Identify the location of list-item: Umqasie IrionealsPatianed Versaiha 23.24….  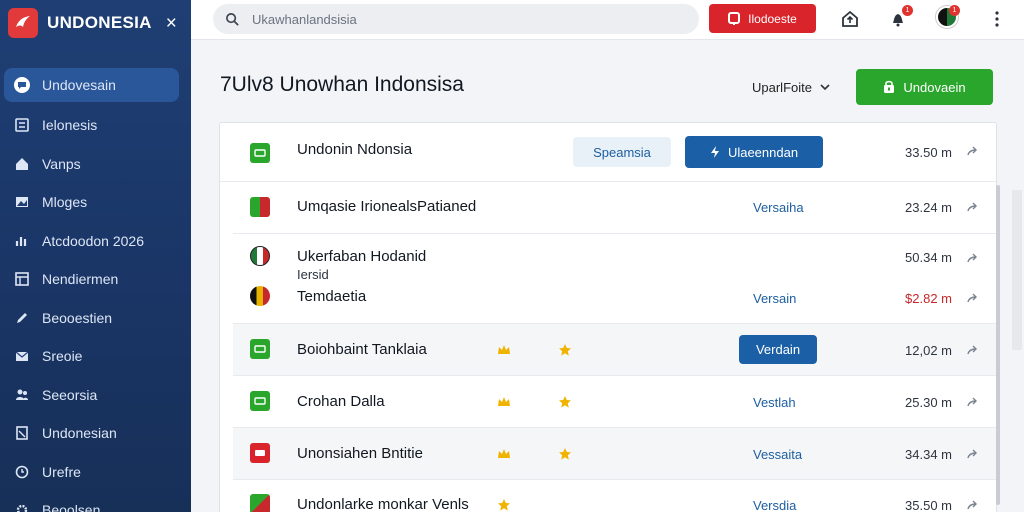
(614, 208).